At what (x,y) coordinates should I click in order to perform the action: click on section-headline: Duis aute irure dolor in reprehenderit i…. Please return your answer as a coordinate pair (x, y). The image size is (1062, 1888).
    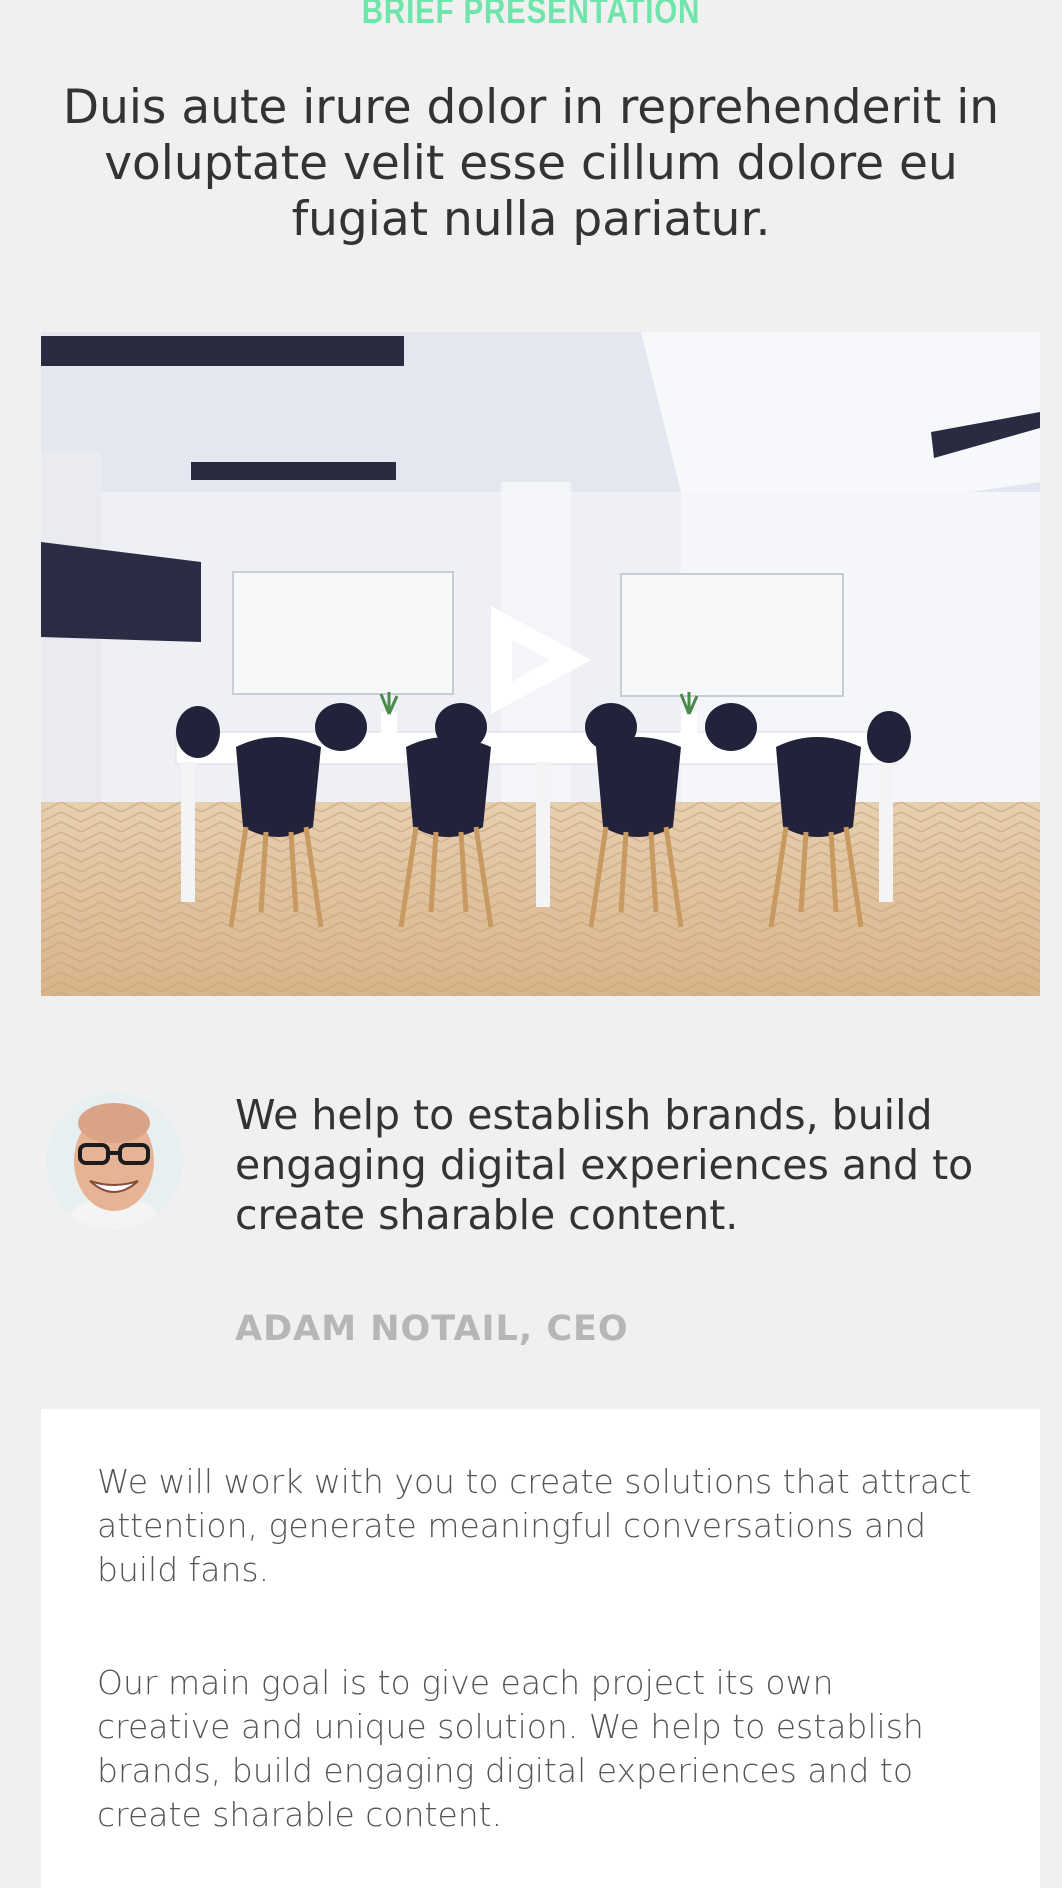
    Looking at the image, I should click on (531, 163).